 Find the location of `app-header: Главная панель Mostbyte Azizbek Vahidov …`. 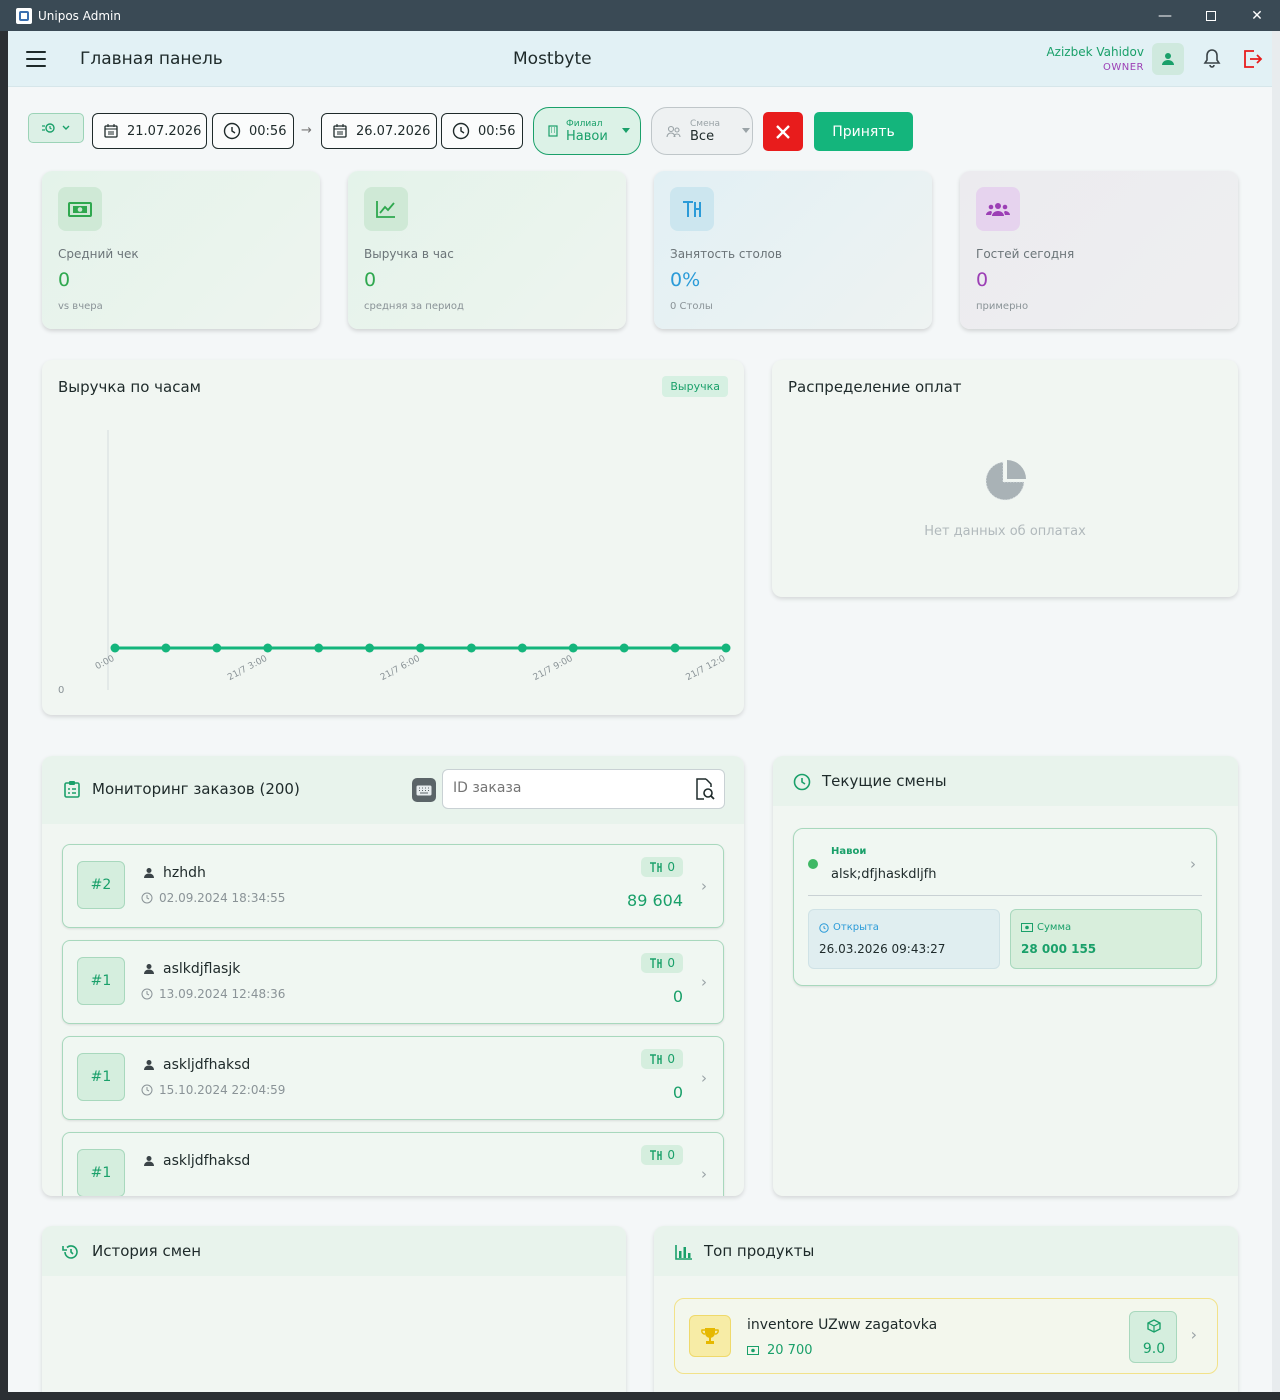

app-header: Главная панель Mostbyte Azizbek Vahidov … is located at coordinates (640, 59).